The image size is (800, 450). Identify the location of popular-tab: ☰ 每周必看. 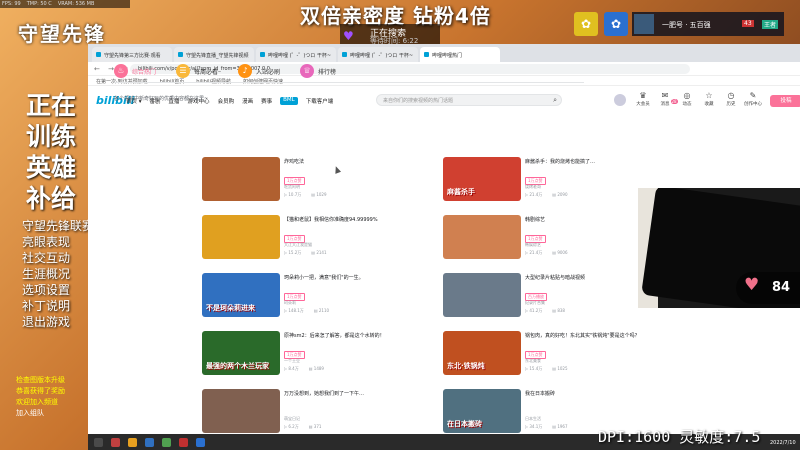
(197, 71).